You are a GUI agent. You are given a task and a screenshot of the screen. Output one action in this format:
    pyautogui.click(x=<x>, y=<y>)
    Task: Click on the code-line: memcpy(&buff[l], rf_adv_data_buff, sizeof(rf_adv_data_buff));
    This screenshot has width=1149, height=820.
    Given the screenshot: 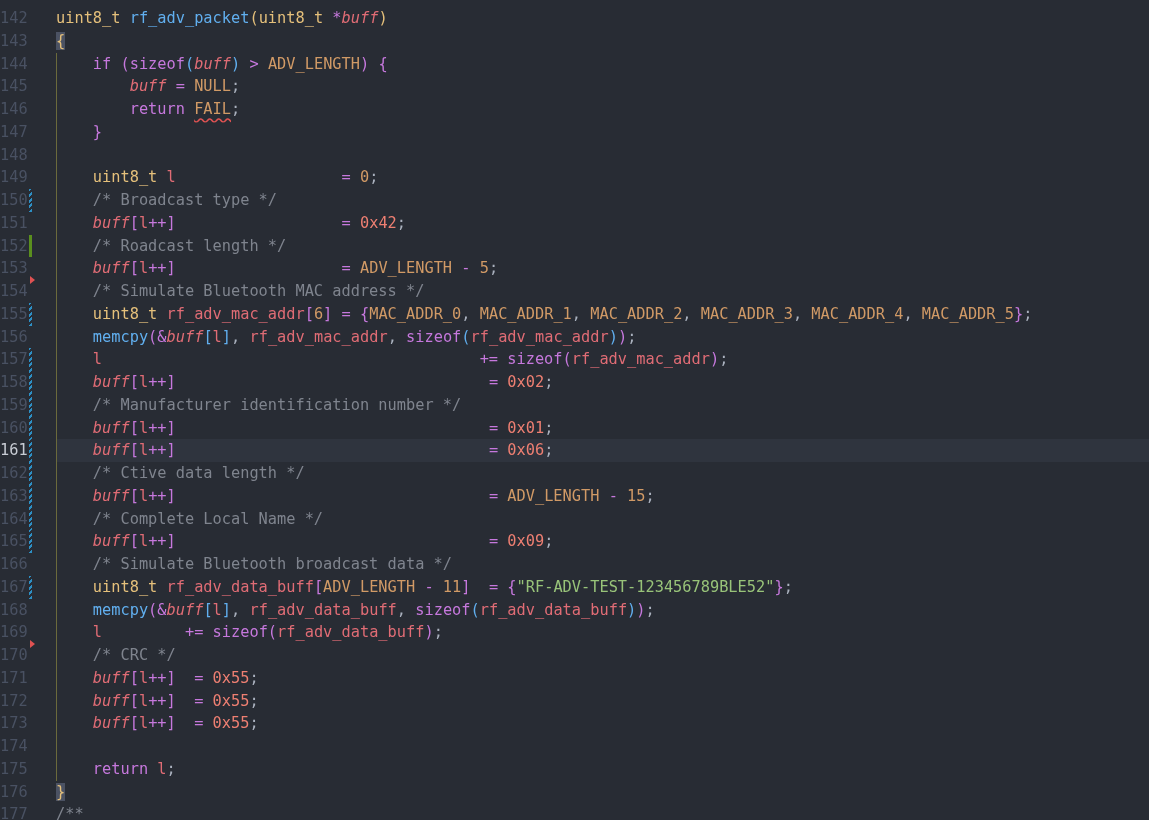 What is the action you would take?
    pyautogui.click(x=602, y=610)
    